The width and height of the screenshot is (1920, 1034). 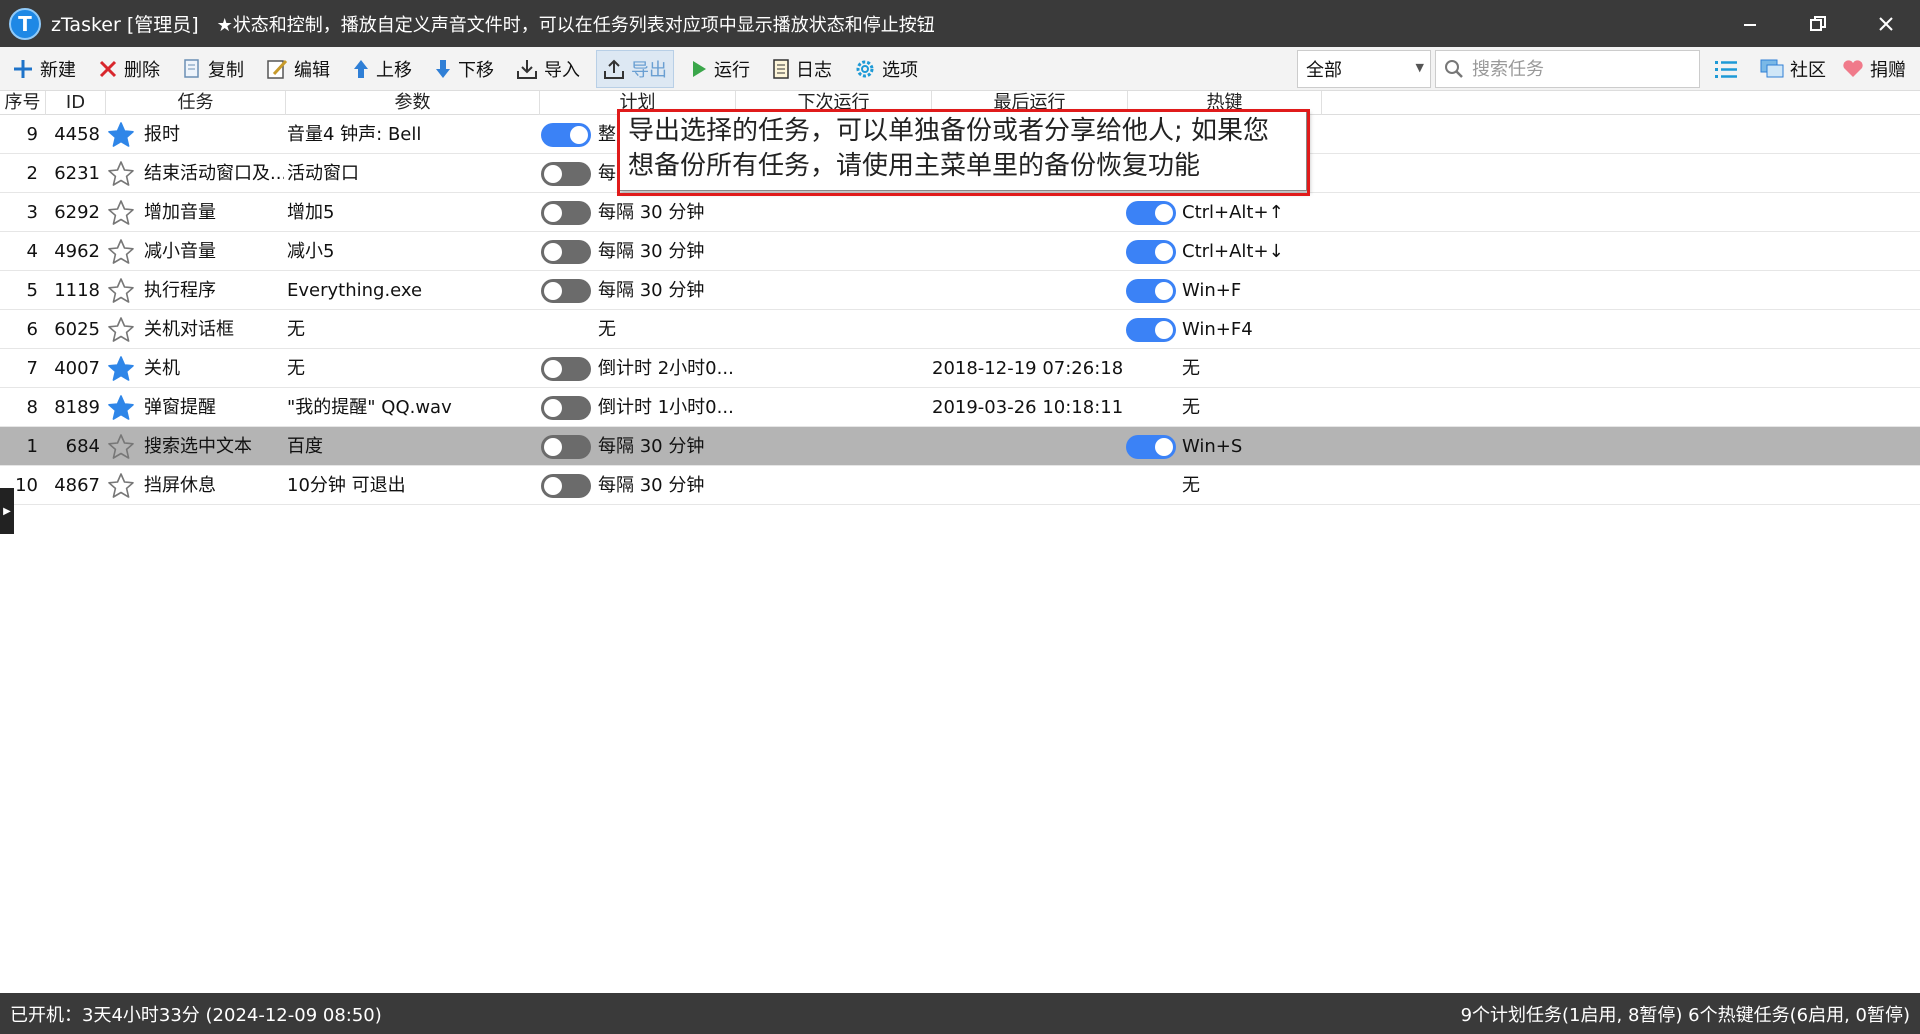 I want to click on task-name: 搜索选中文本, so click(x=198, y=446).